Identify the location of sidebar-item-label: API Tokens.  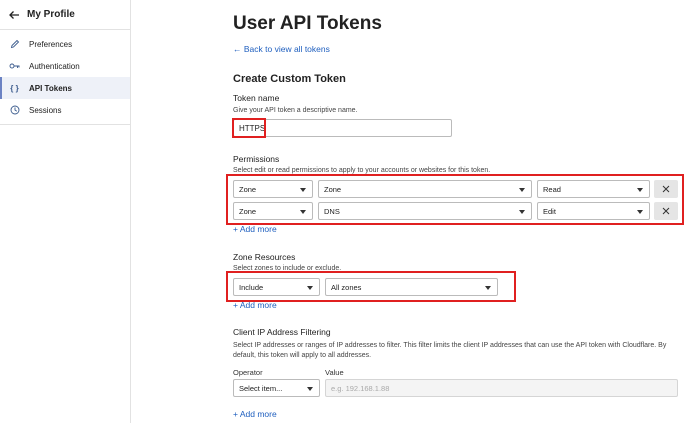
(50, 88).